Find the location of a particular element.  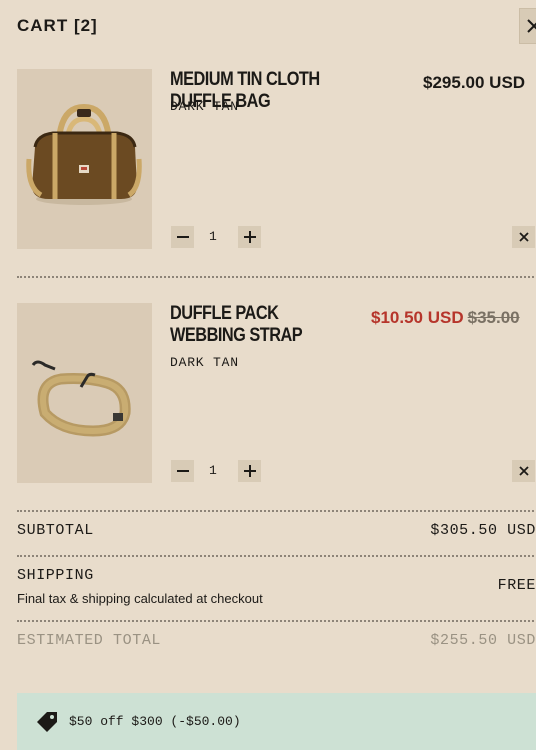

product-image-duffle-bag is located at coordinates (84, 159).